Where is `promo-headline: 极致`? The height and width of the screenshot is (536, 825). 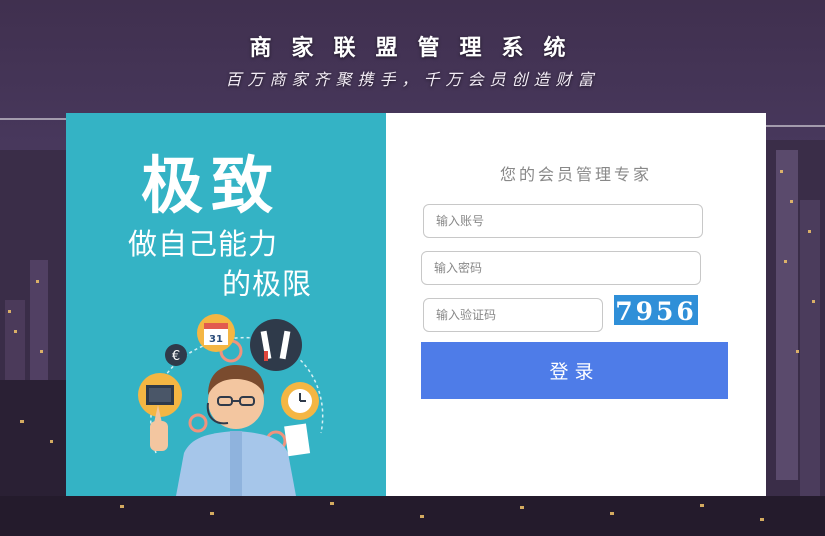 promo-headline: 极致 is located at coordinates (210, 185).